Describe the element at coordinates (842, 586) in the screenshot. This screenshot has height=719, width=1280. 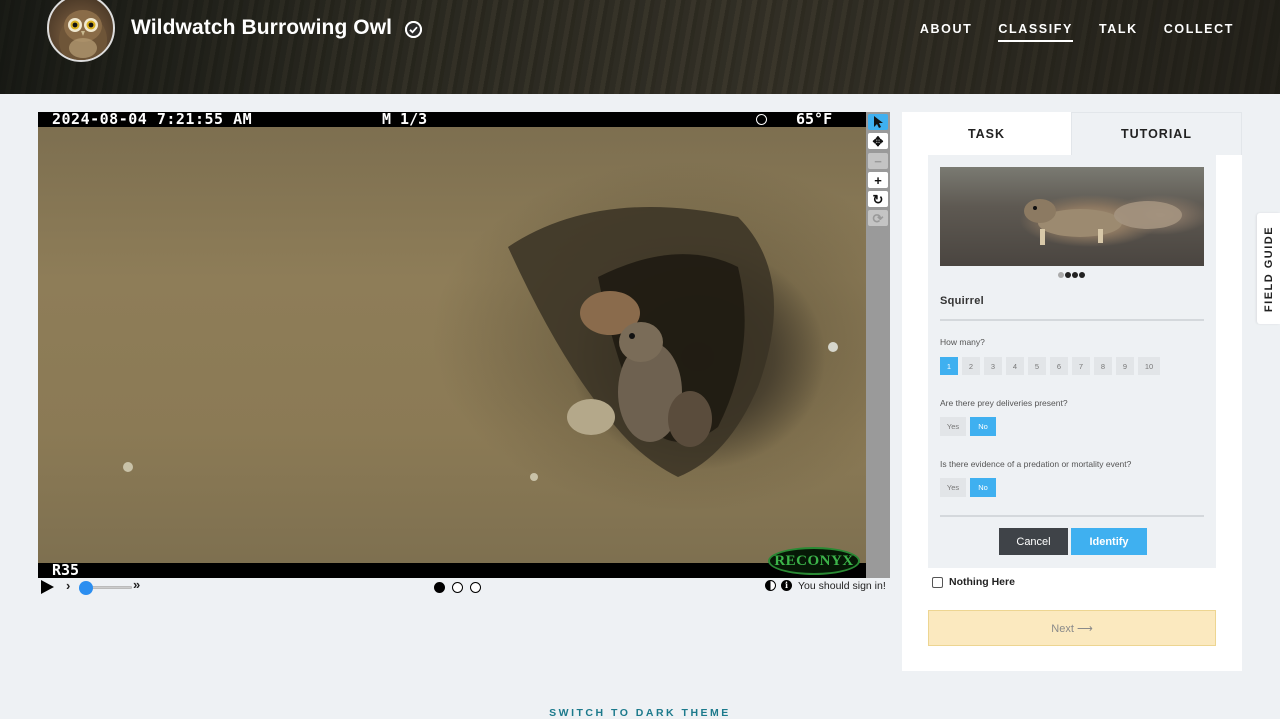
I see `sign-in-prompt: You should sign in!` at that location.